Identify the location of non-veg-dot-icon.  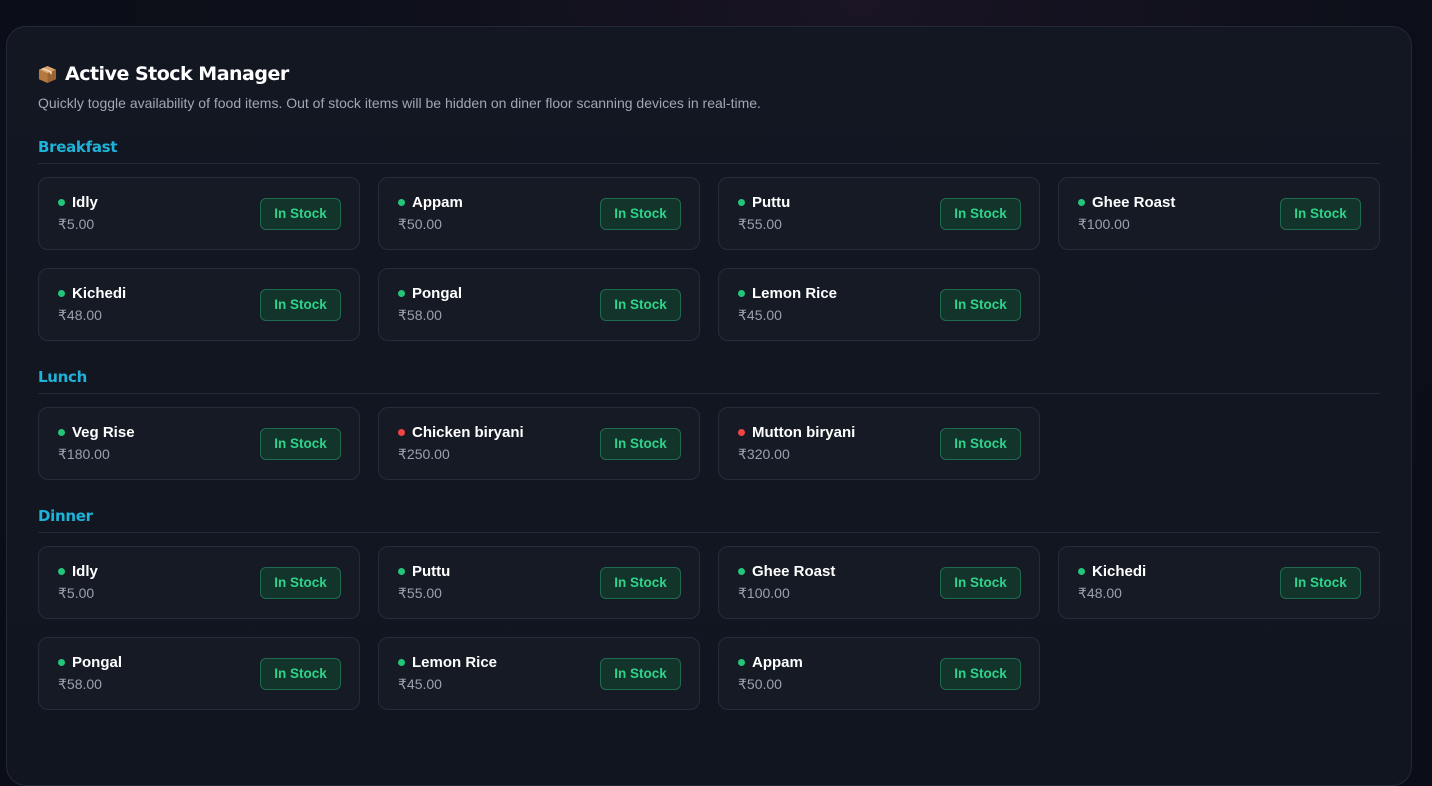
(741, 432).